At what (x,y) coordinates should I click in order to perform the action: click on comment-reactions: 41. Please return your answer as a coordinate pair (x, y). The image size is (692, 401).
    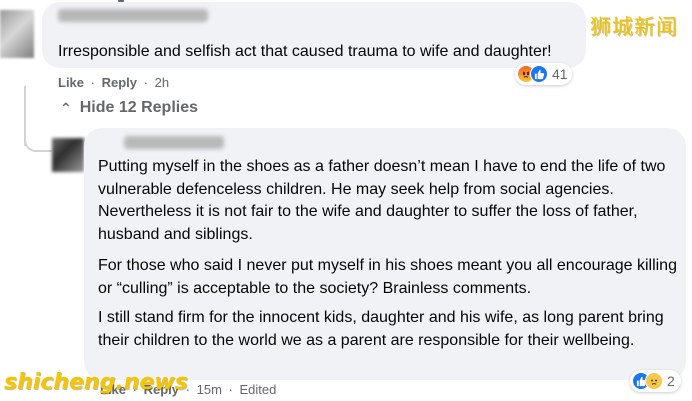
    Looking at the image, I should click on (543, 74).